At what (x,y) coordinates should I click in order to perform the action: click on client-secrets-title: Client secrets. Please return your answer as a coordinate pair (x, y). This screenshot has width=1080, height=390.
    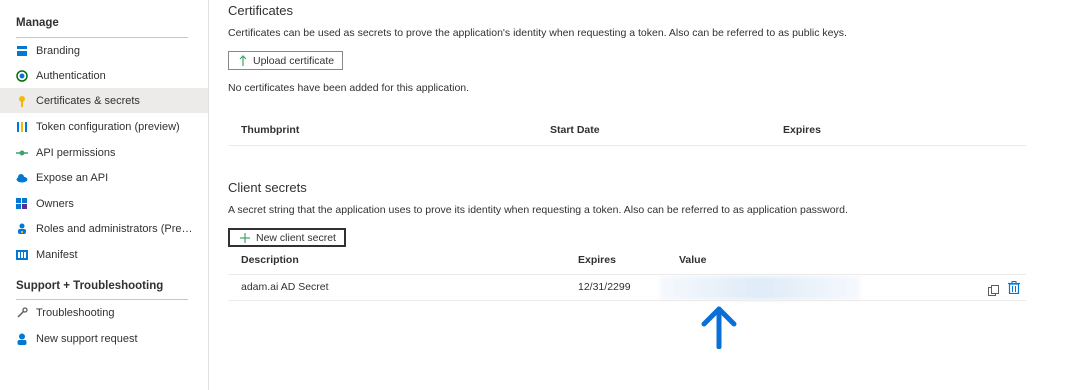
    Looking at the image, I should click on (267, 187).